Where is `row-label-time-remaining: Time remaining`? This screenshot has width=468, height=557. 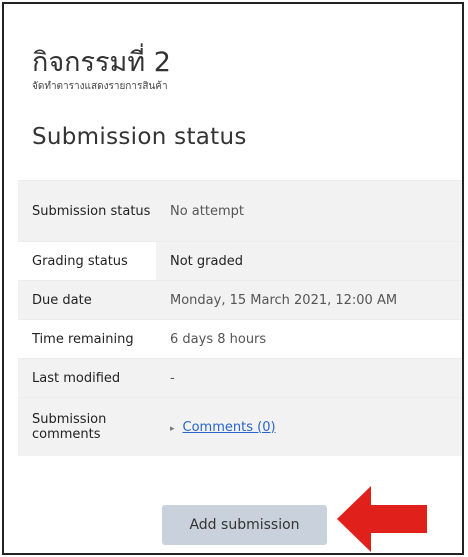 row-label-time-remaining: Time remaining is located at coordinates (87, 339).